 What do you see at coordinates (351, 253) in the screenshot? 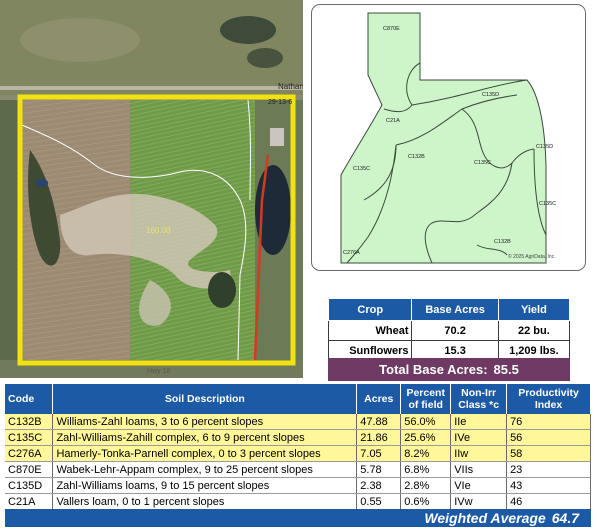
I see `map-label-c276a: C276A` at bounding box center [351, 253].